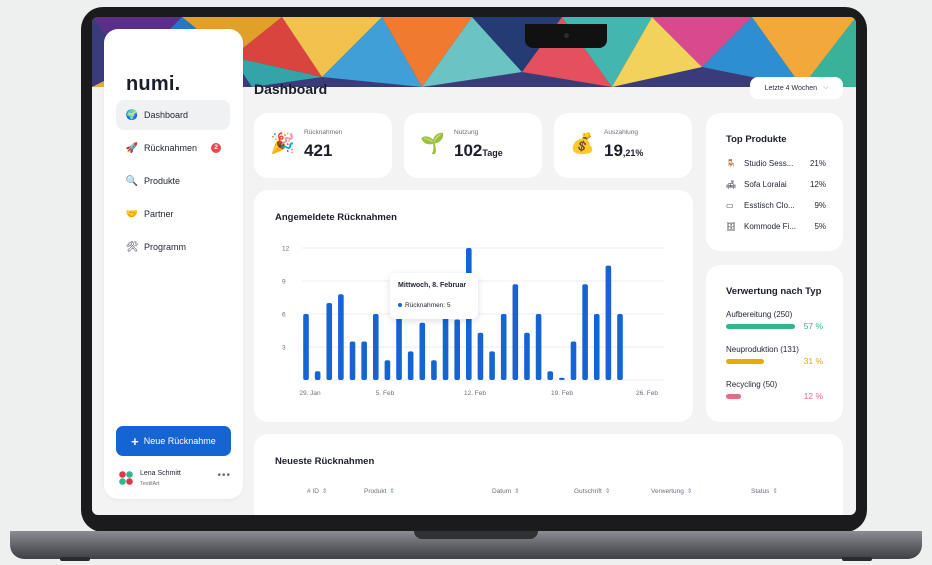  I want to click on product-share: 12%, so click(817, 184).